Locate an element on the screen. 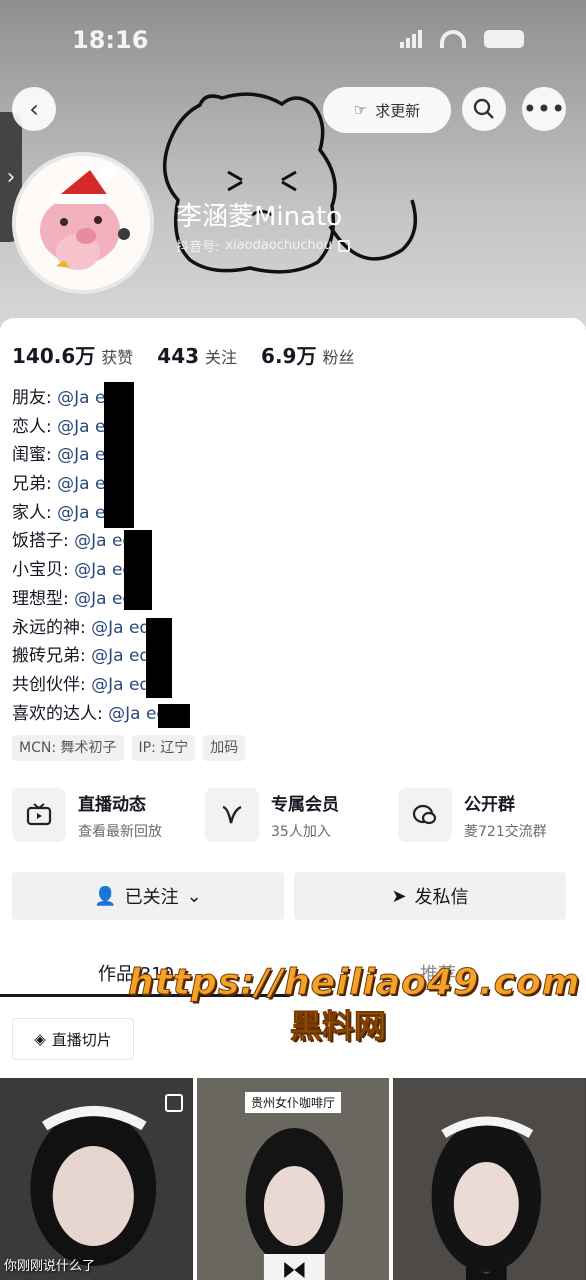 This screenshot has height=1280, width=586. feature-title: 直播动态 is located at coordinates (112, 804).